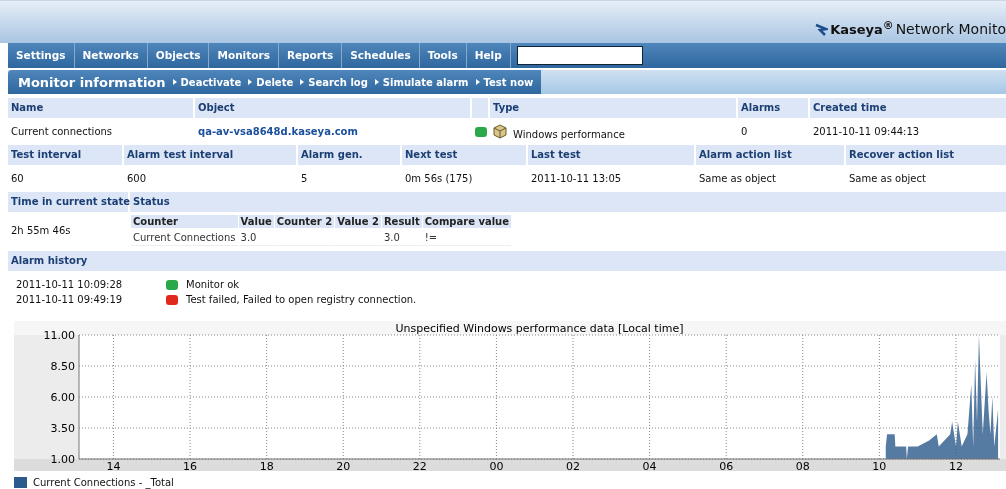  I want to click on x-tick-label: 06, so click(726, 465).